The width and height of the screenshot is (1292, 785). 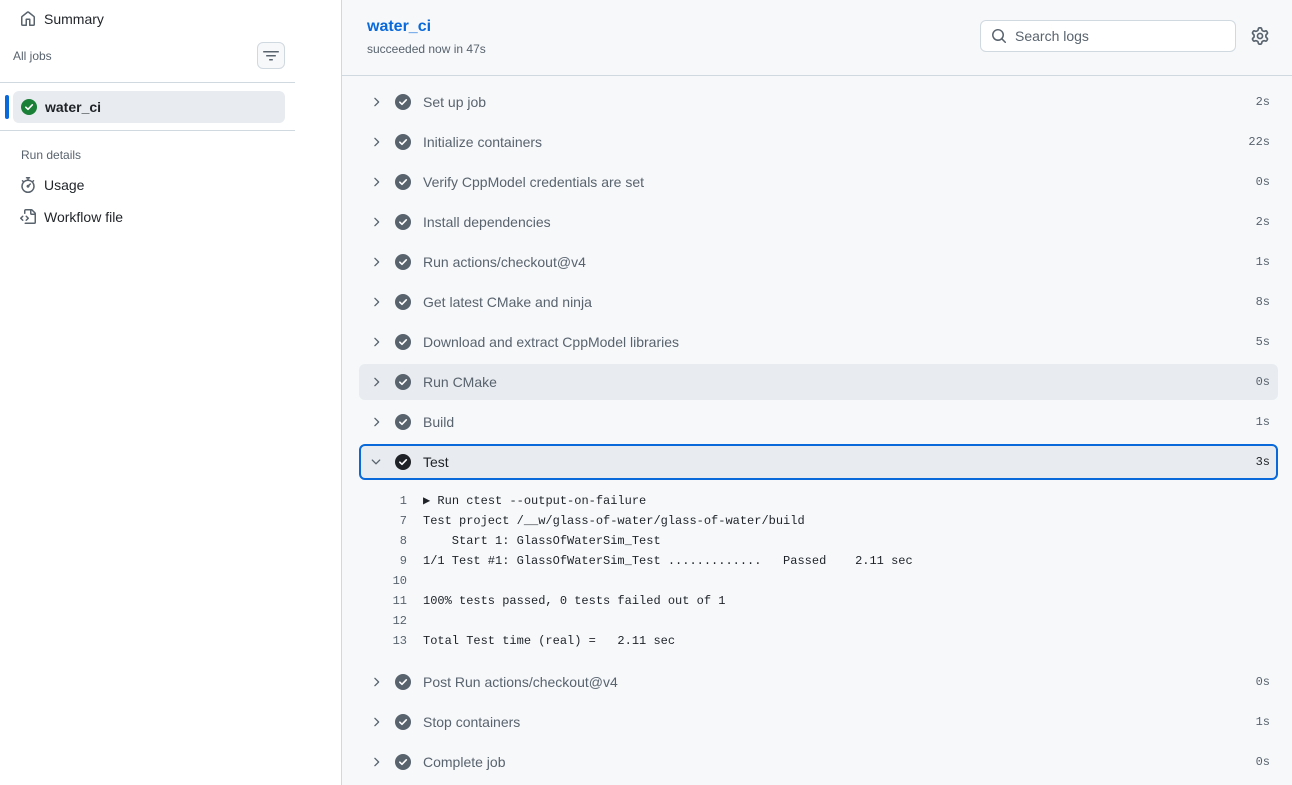 I want to click on summary-link: Summary, so click(x=62, y=19).